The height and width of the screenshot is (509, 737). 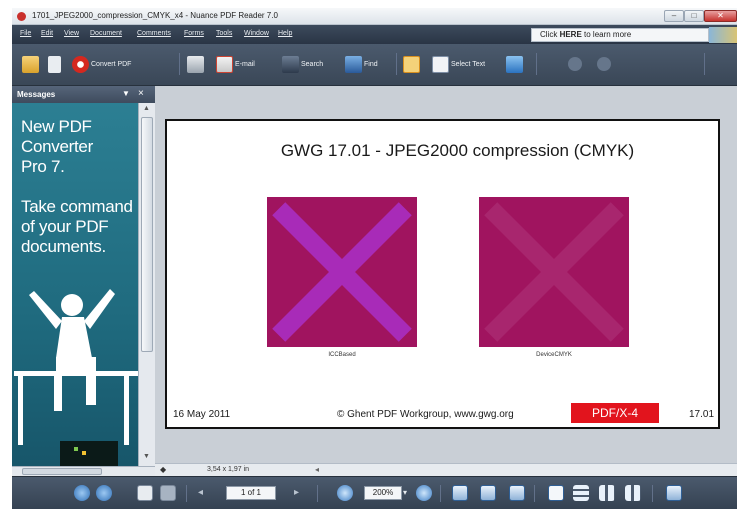 I want to click on scroll-up-icon: ▲, so click(x=146, y=108).